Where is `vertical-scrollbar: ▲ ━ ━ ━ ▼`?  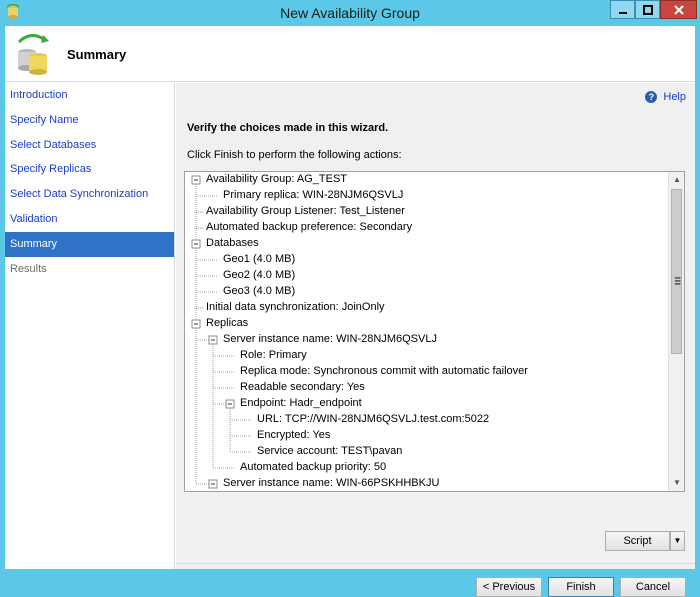 vertical-scrollbar: ▲ ━ ━ ━ ▼ is located at coordinates (676, 331).